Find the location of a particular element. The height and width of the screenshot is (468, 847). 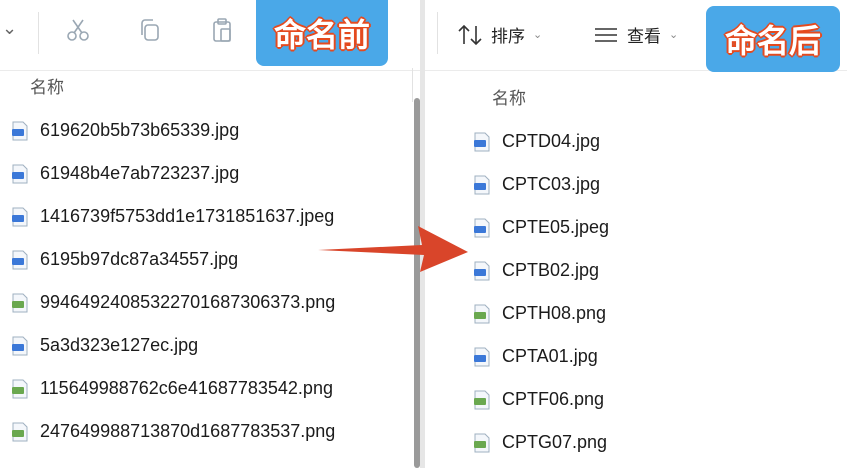

file-name: CPTE05.jpeg is located at coordinates (556, 227).